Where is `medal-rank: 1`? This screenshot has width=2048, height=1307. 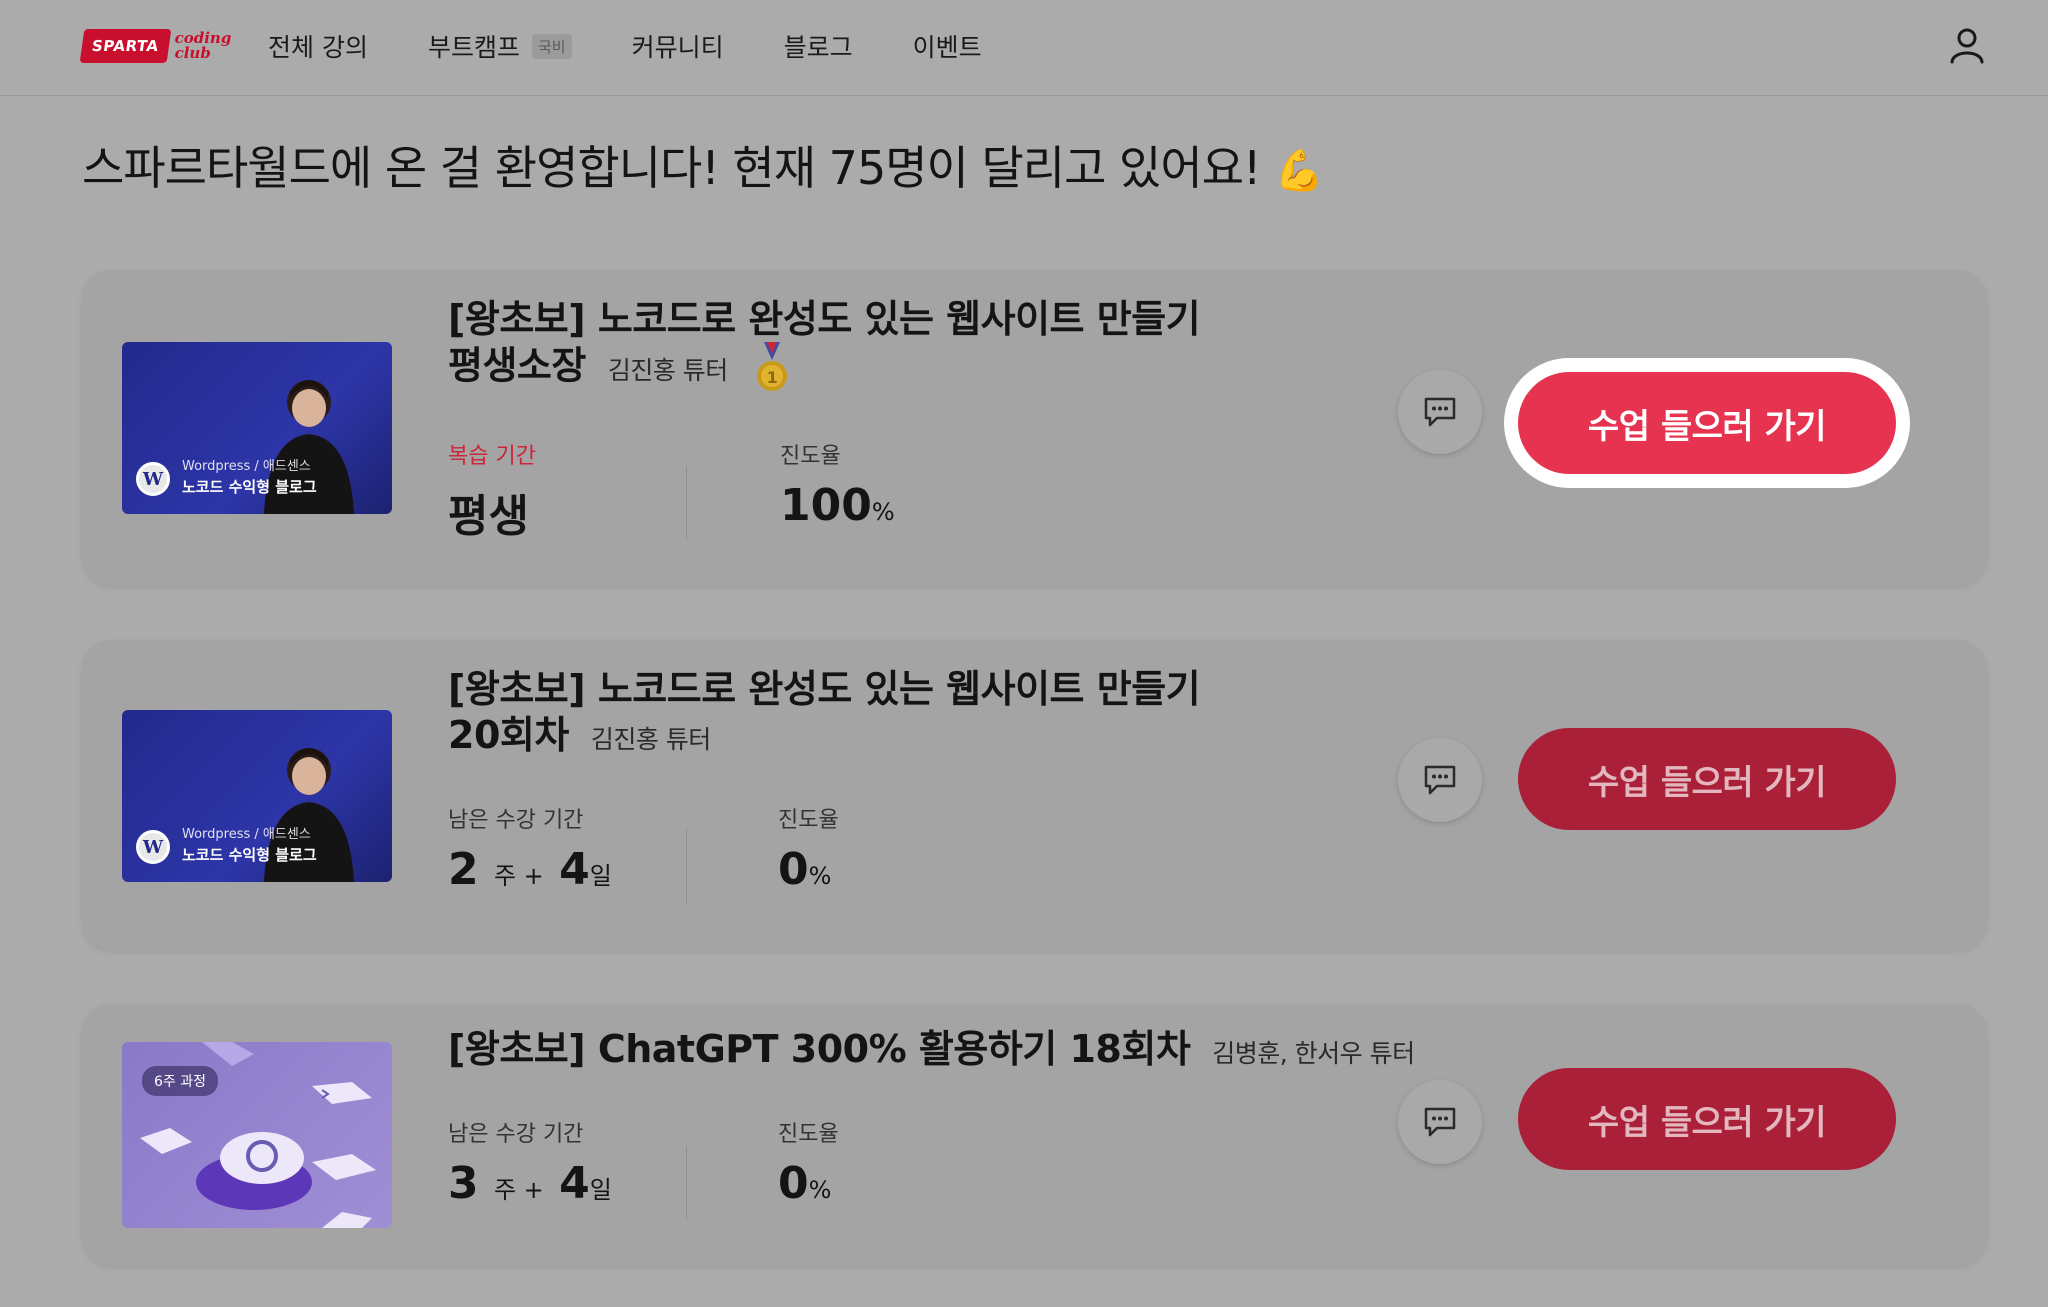
medal-rank: 1 is located at coordinates (771, 377).